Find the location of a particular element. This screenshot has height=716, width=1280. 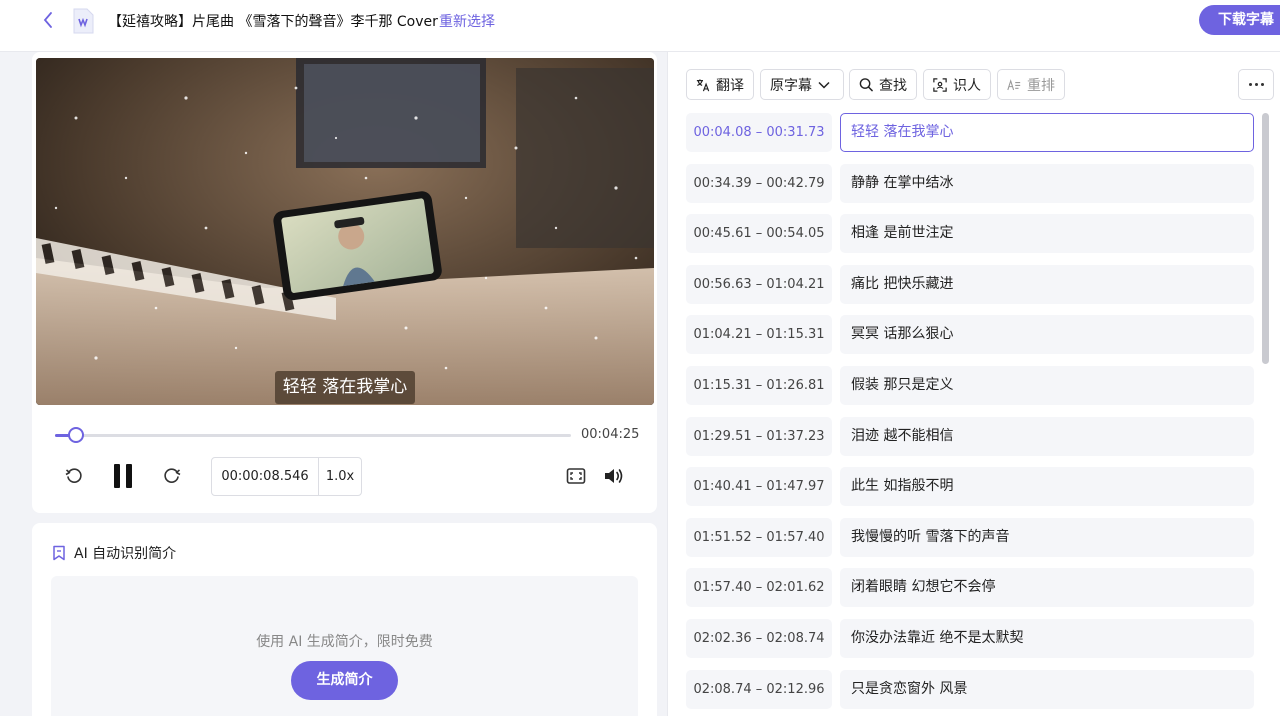

video-subtitle-overlay: 轻轻 落在我掌心 is located at coordinates (345, 387).